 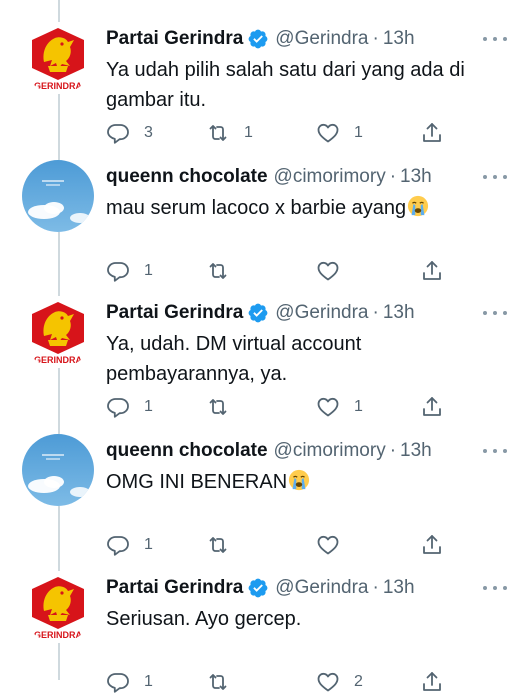 What do you see at coordinates (204, 619) in the screenshot?
I see `tweet-text-content: Seriusan. Ayo gercep.` at bounding box center [204, 619].